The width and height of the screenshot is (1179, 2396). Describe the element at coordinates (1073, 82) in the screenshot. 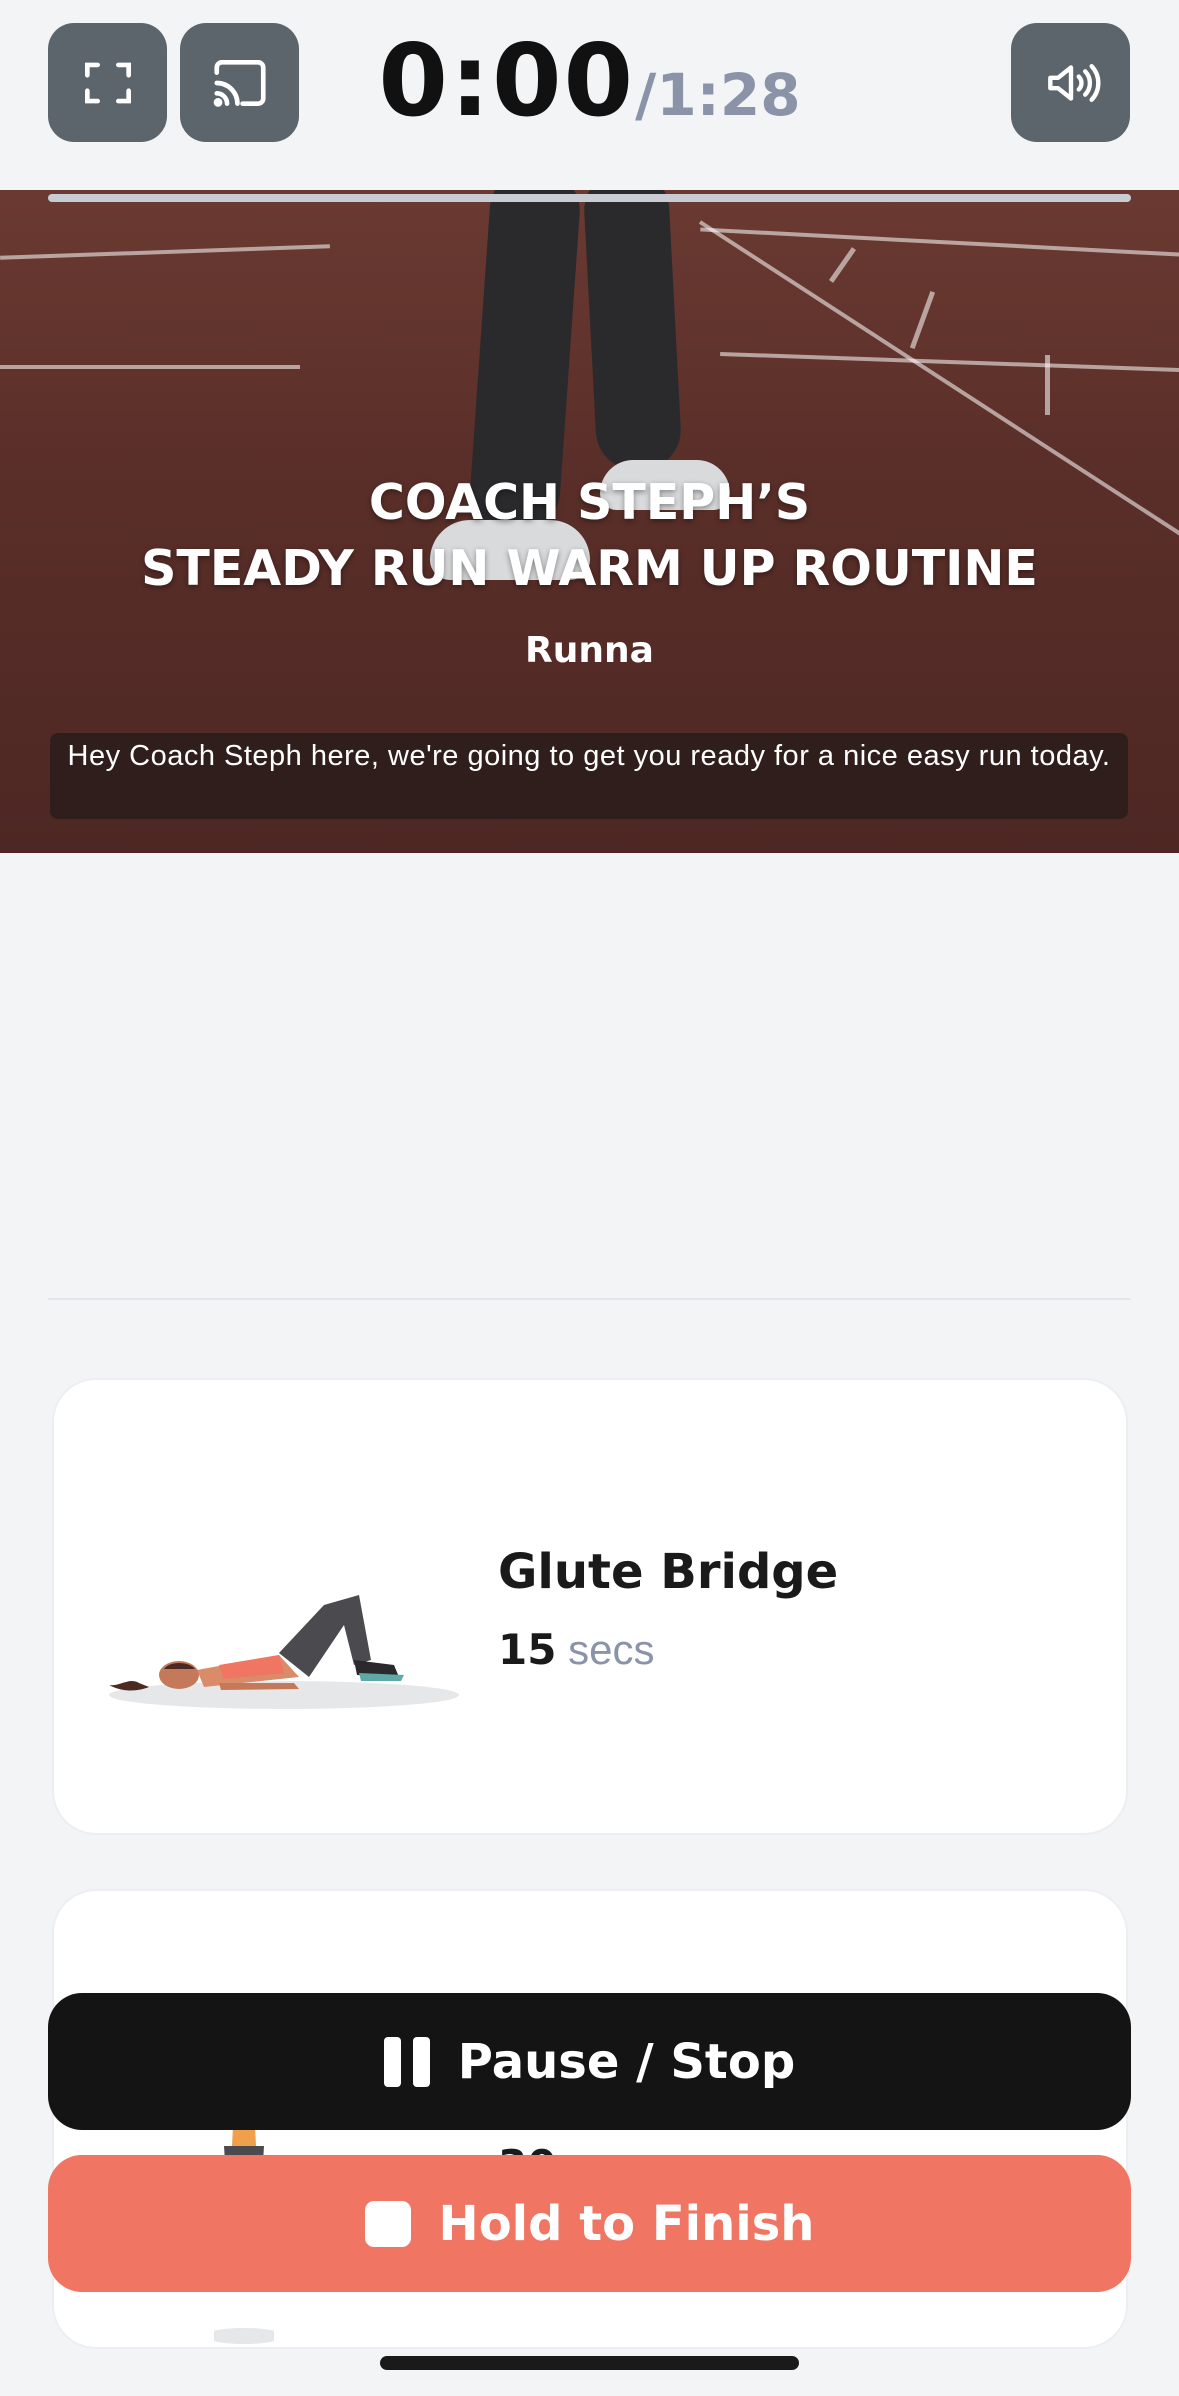

I see `volume-icon` at that location.